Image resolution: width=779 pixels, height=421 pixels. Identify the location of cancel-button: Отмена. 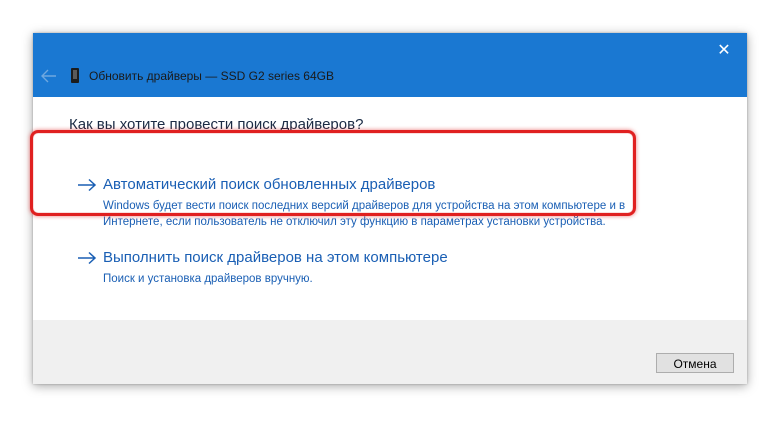
(695, 363).